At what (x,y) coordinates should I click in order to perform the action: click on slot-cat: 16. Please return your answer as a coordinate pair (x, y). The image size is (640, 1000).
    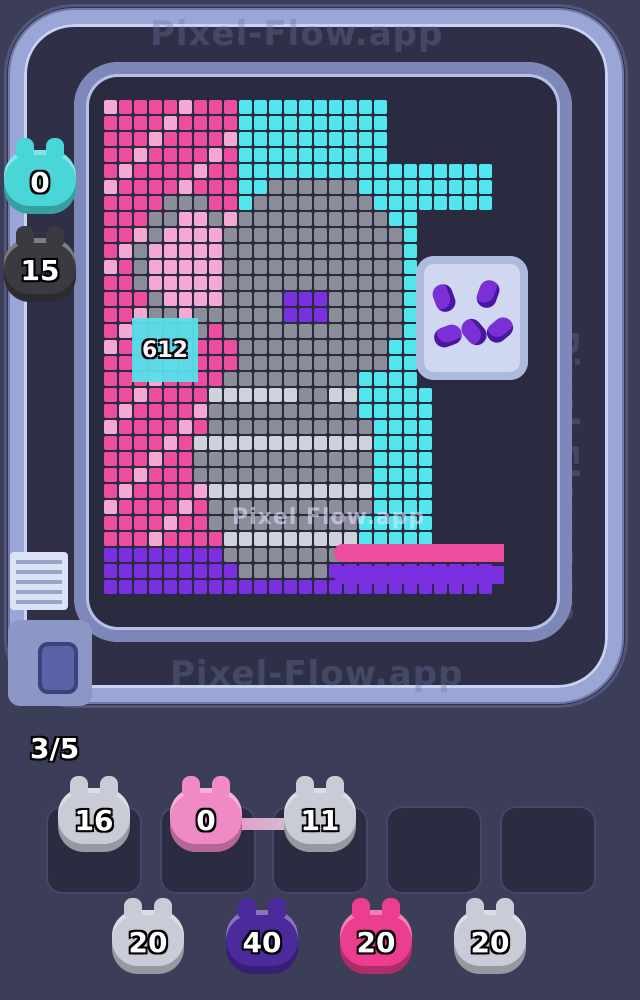
    Looking at the image, I should click on (94, 814).